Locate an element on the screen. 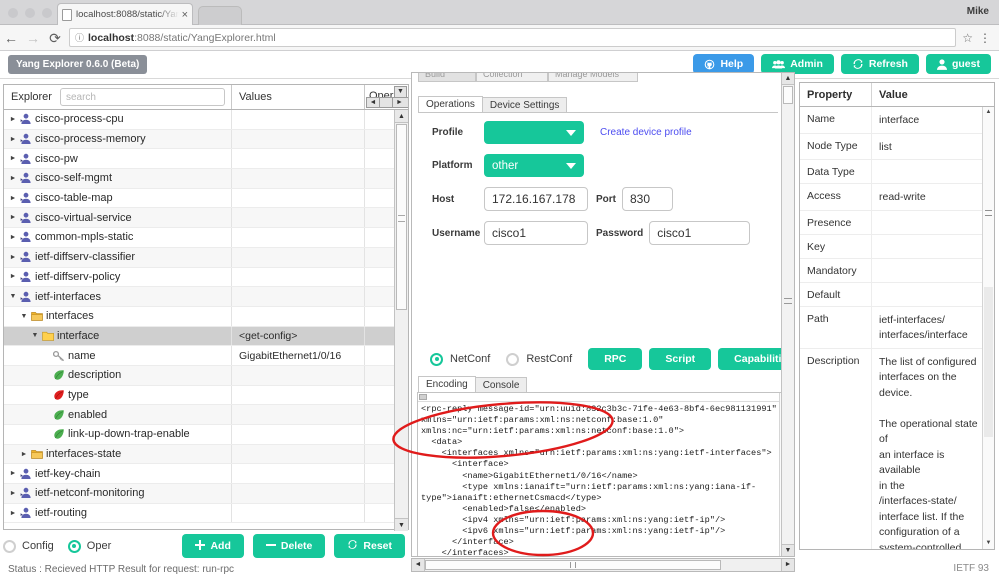 Image resolution: width=999 pixels, height=581 pixels. tree-row: ► ietf-diffserv-classifier is located at coordinates (199, 257).